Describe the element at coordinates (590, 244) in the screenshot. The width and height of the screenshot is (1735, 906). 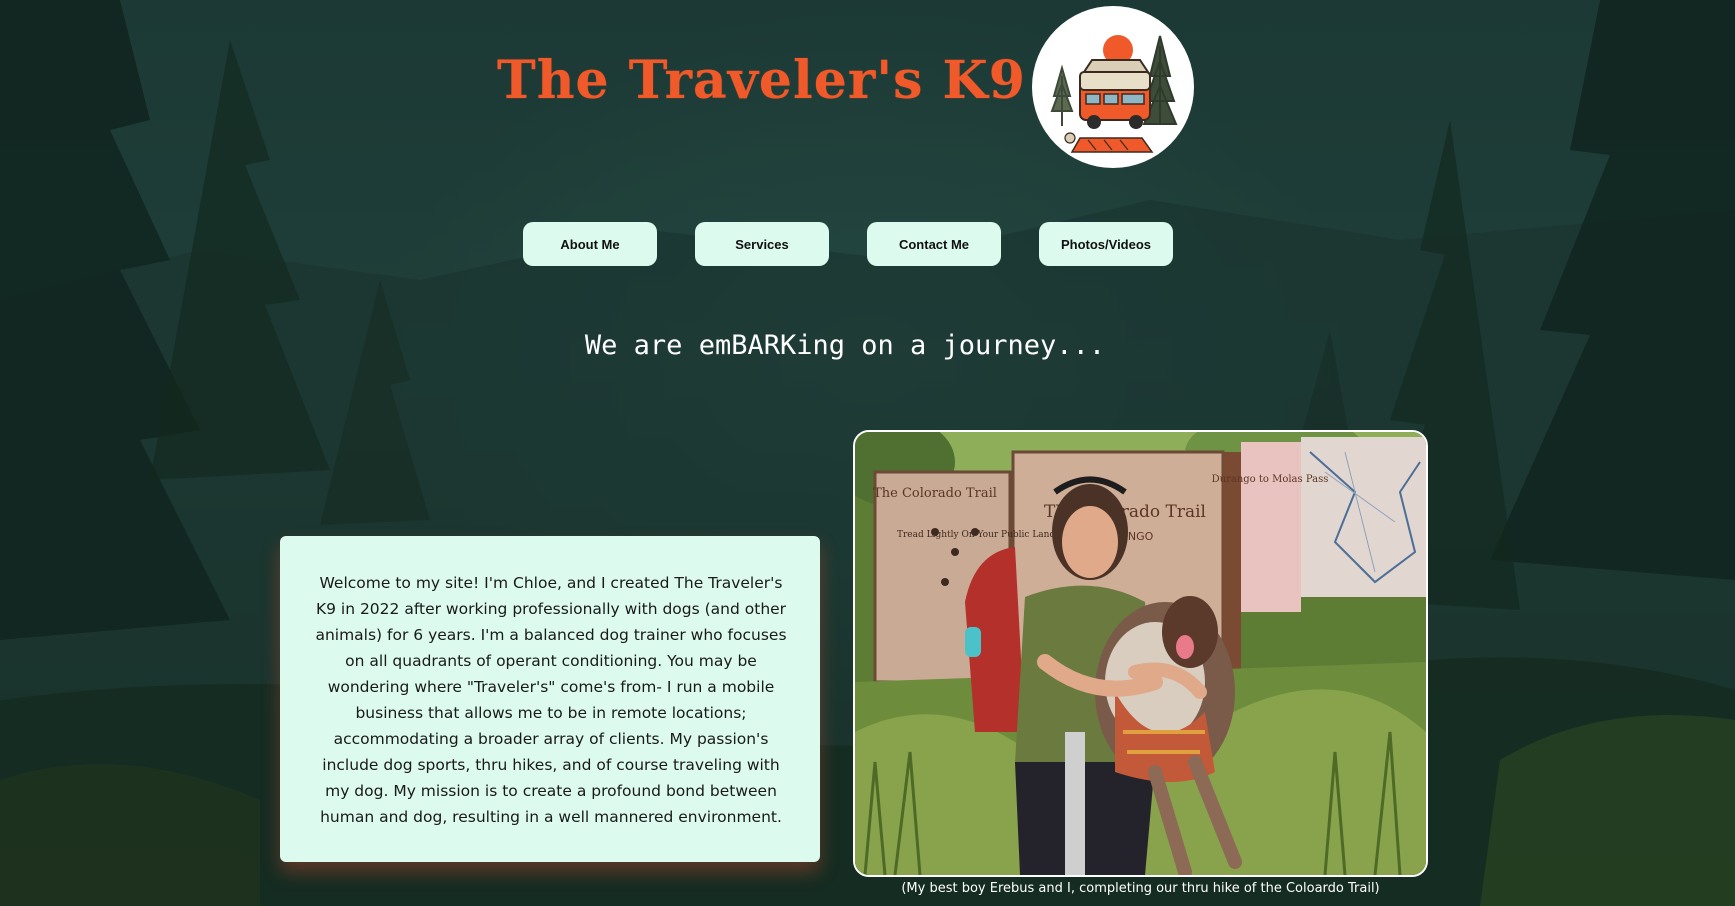
I see `nav-about-me-button: About Me` at that location.